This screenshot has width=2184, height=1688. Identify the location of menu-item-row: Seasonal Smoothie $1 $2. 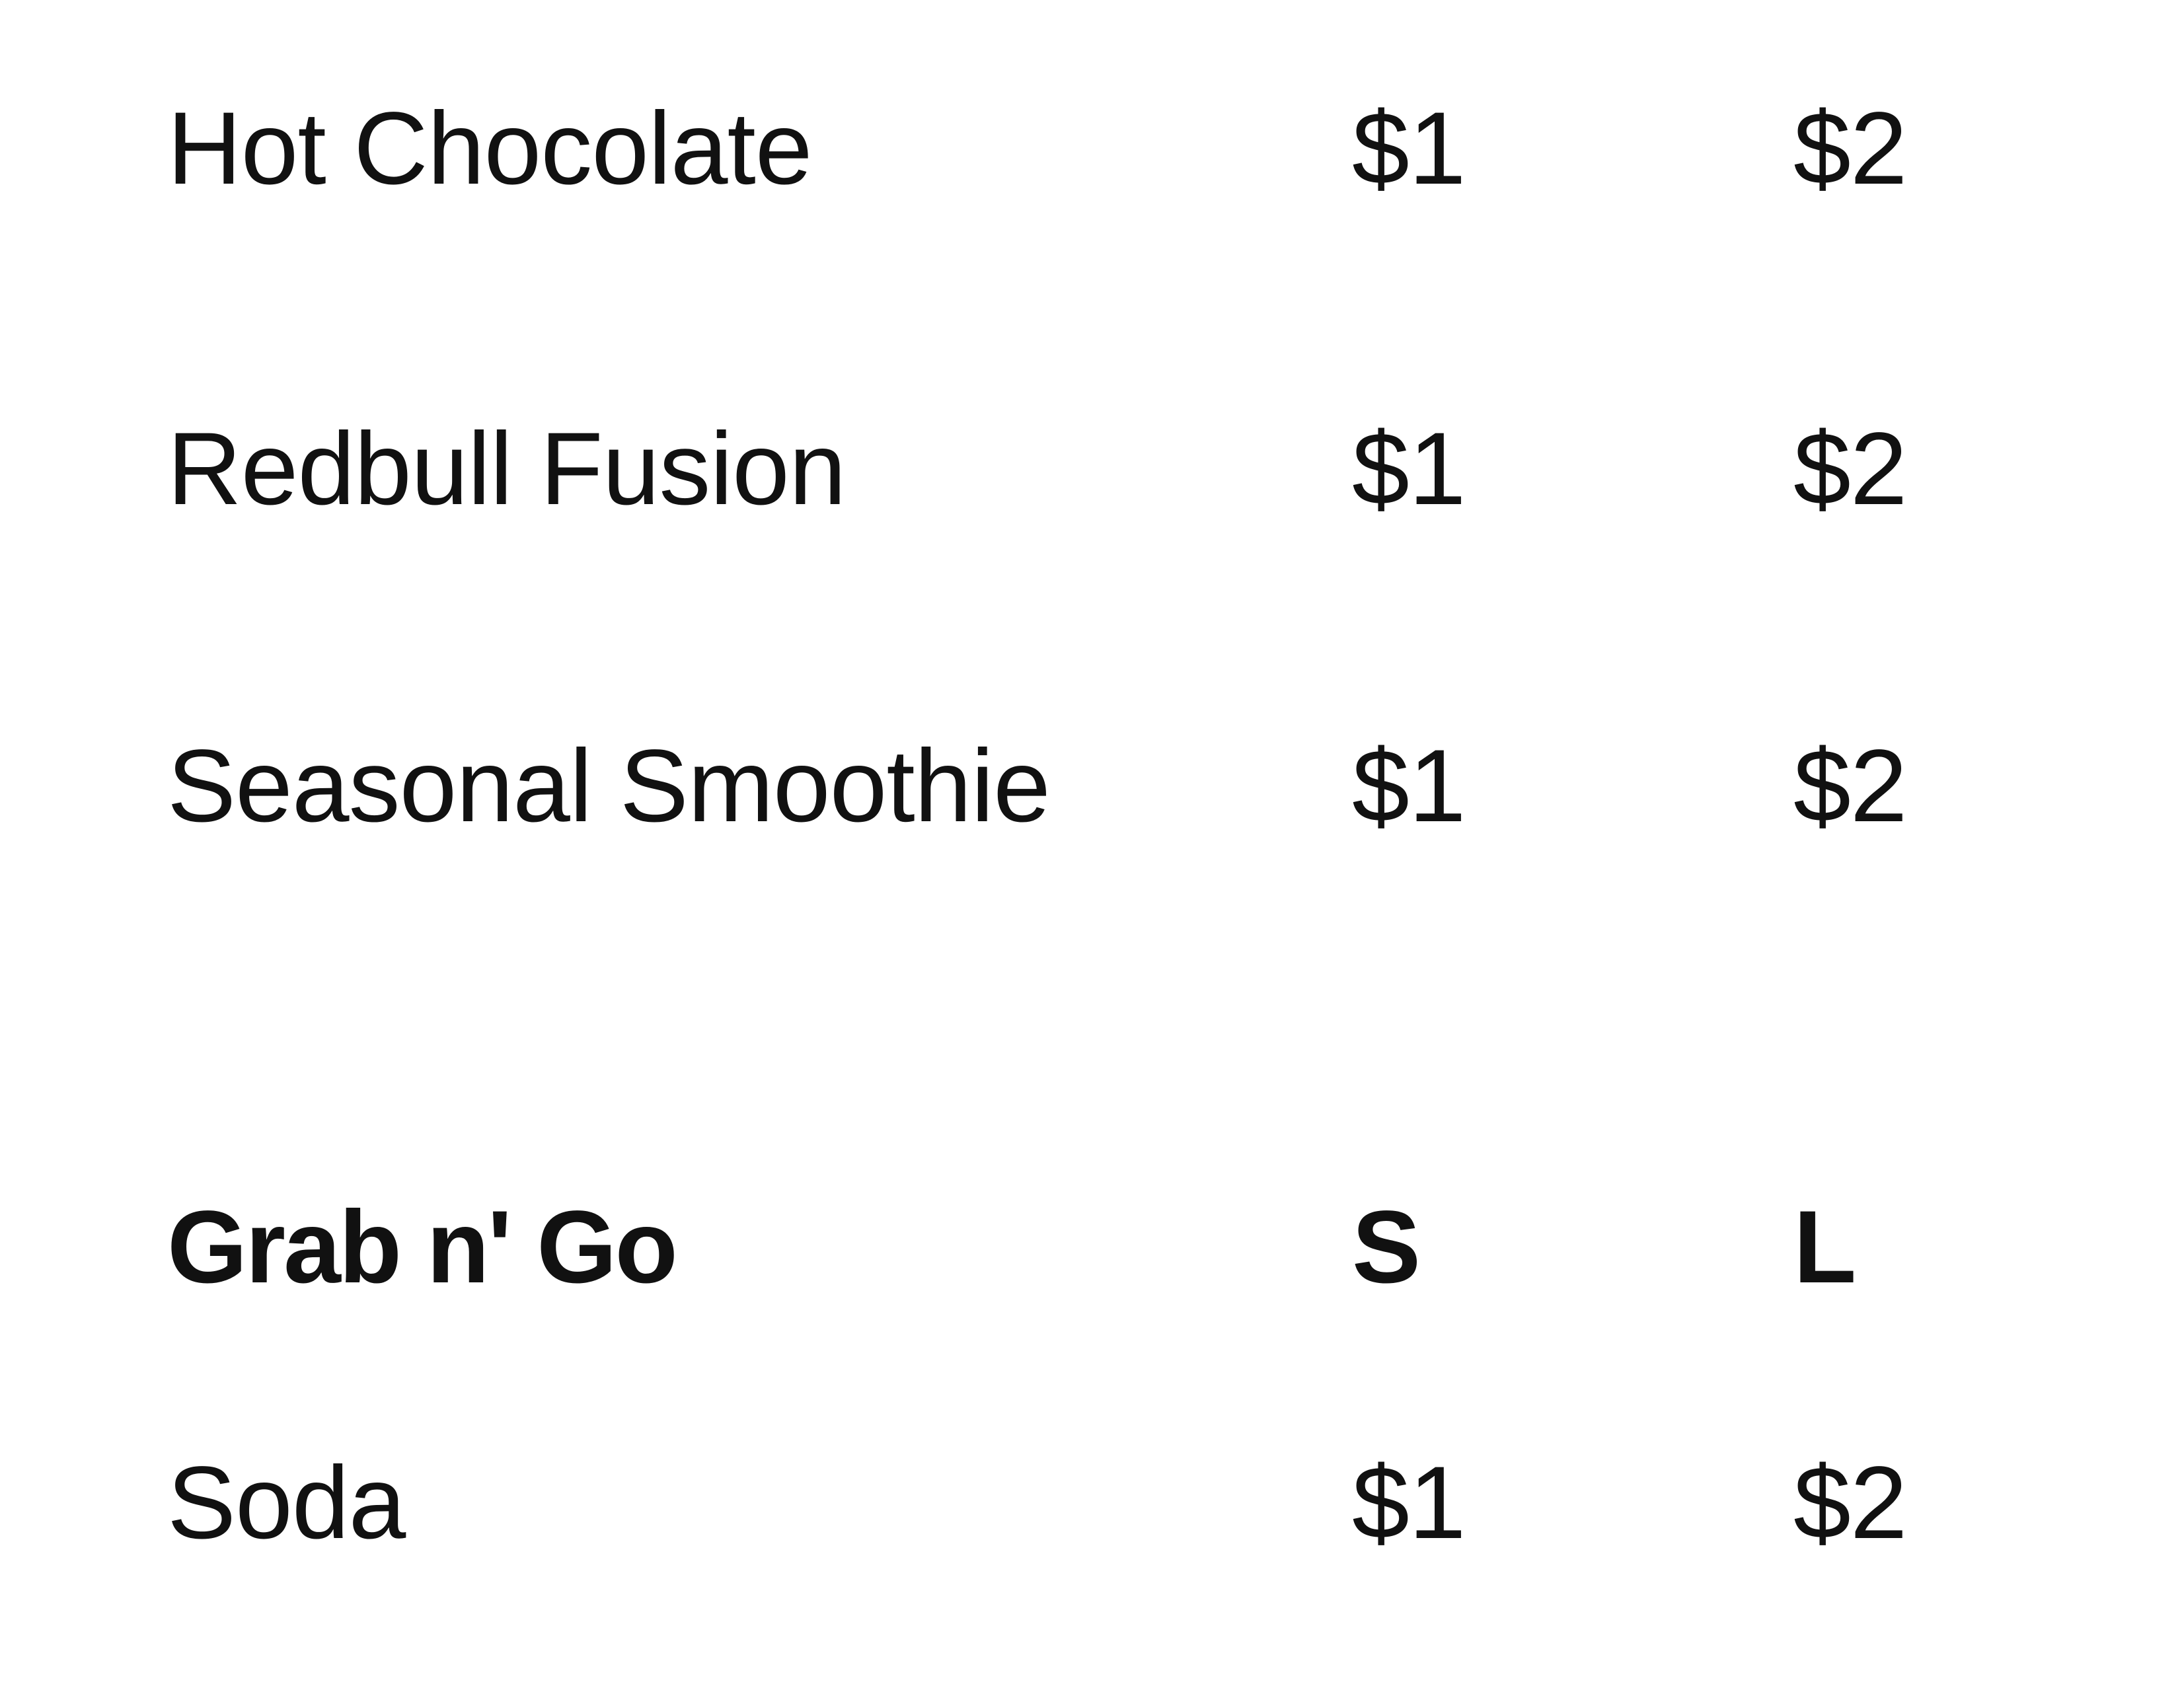
(1092, 786).